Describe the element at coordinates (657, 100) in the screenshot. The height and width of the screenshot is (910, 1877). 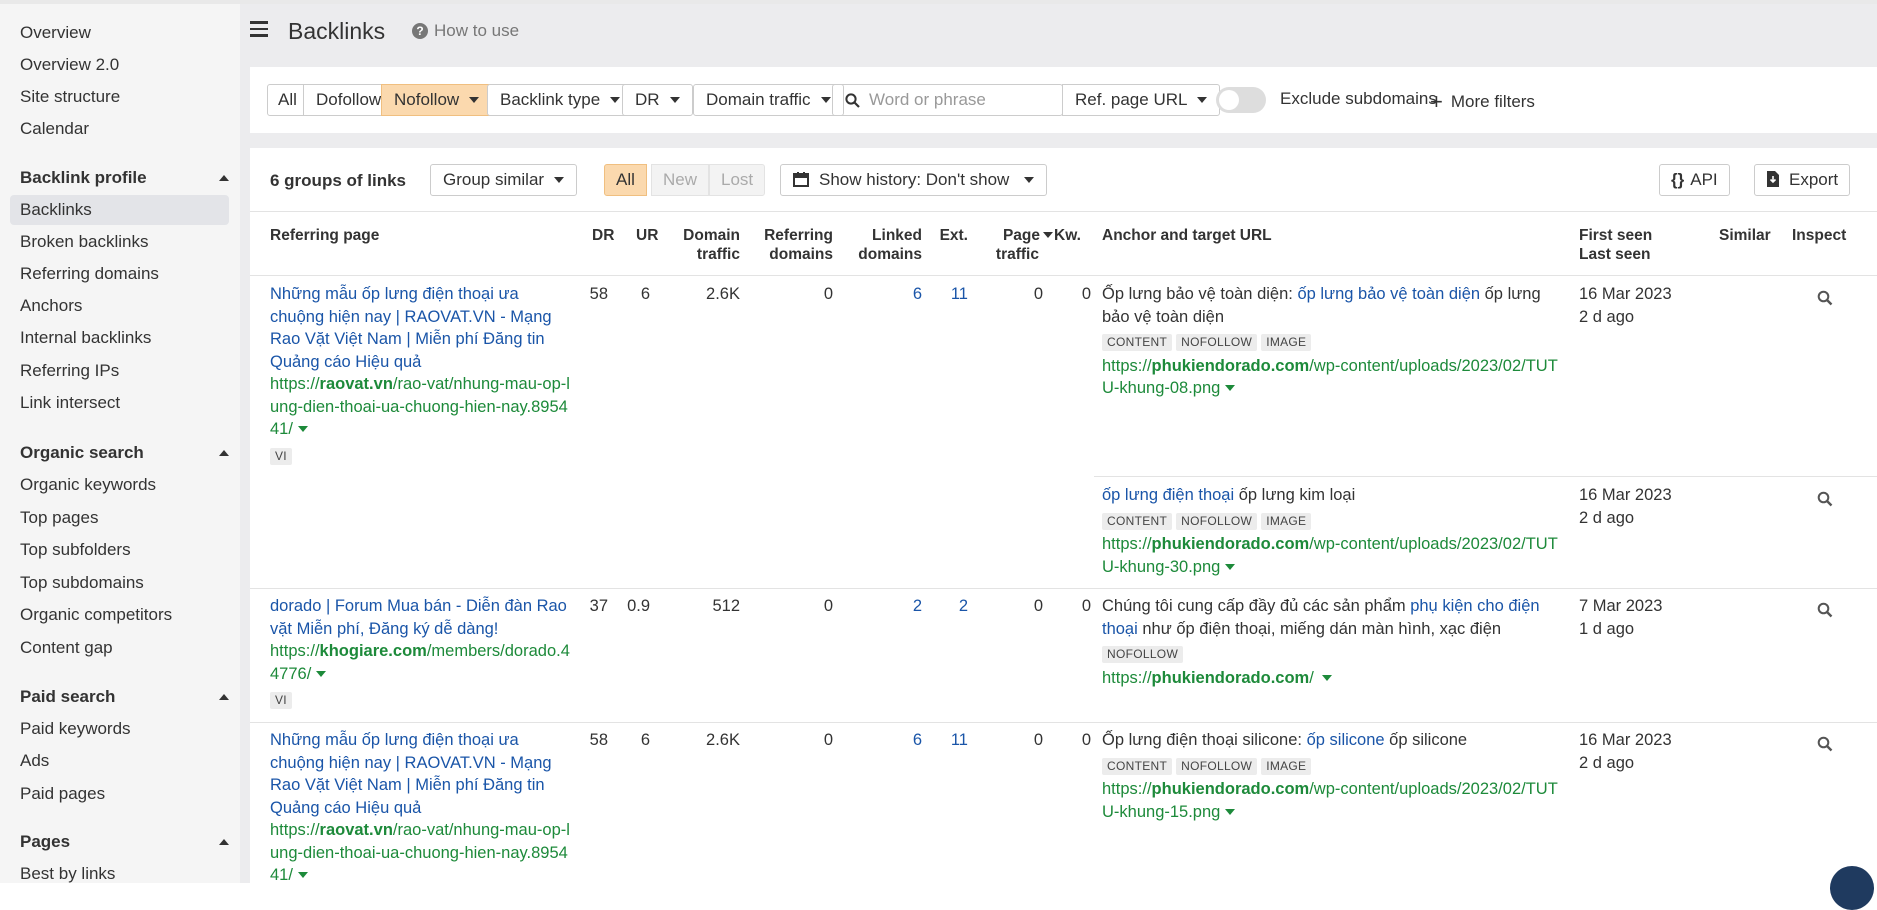
I see `dr-dropdown: DR` at that location.